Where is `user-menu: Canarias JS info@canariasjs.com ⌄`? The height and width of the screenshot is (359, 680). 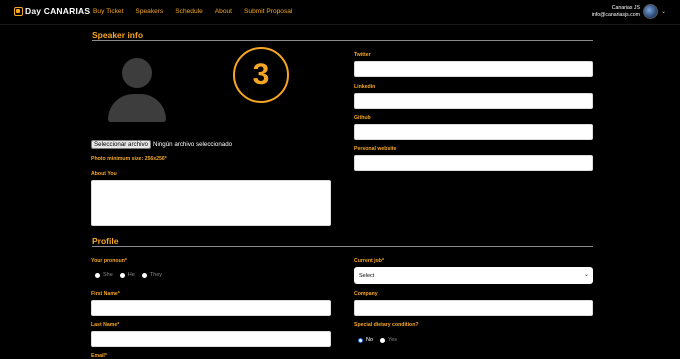 user-menu: Canarias JS info@canariasjs.com ⌄ is located at coordinates (629, 11).